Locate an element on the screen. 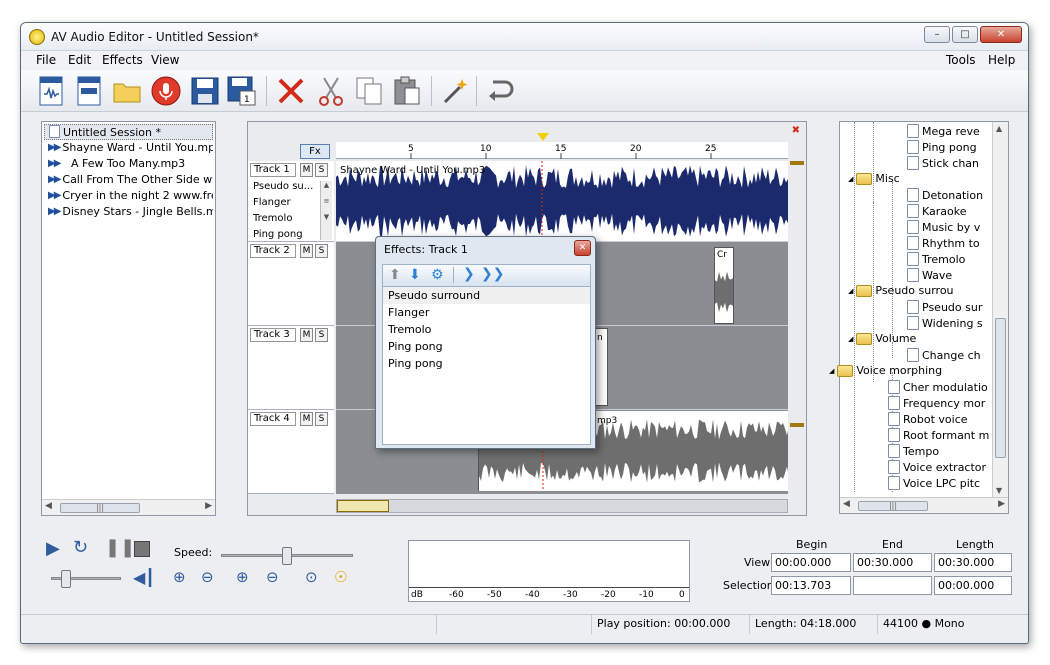 This screenshot has height=665, width=1050. stop-icon is located at coordinates (142, 549).